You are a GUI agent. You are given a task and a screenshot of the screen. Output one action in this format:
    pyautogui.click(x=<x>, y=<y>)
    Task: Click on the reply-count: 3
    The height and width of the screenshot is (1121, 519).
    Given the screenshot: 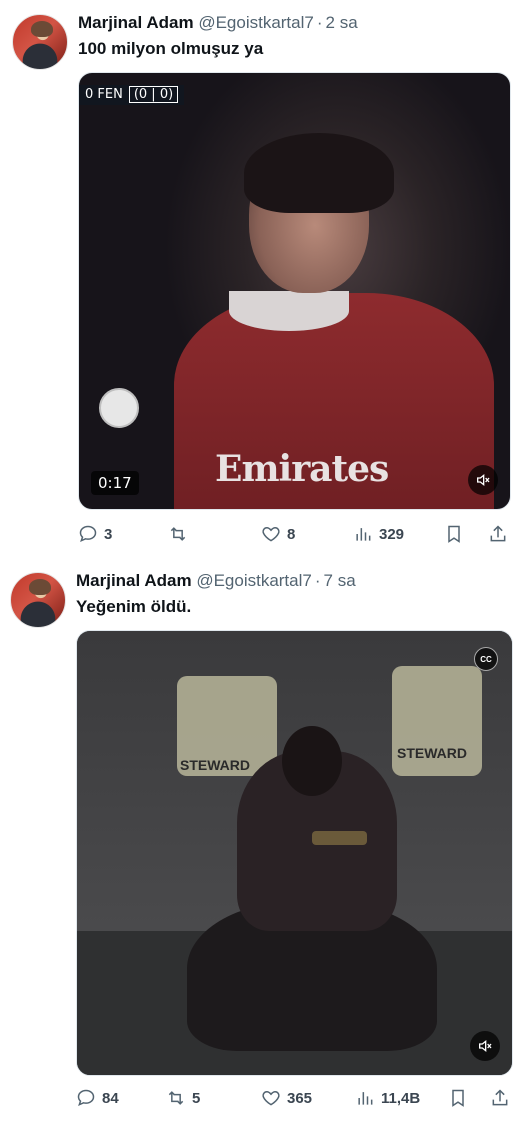 What is the action you would take?
    pyautogui.click(x=108, y=534)
    